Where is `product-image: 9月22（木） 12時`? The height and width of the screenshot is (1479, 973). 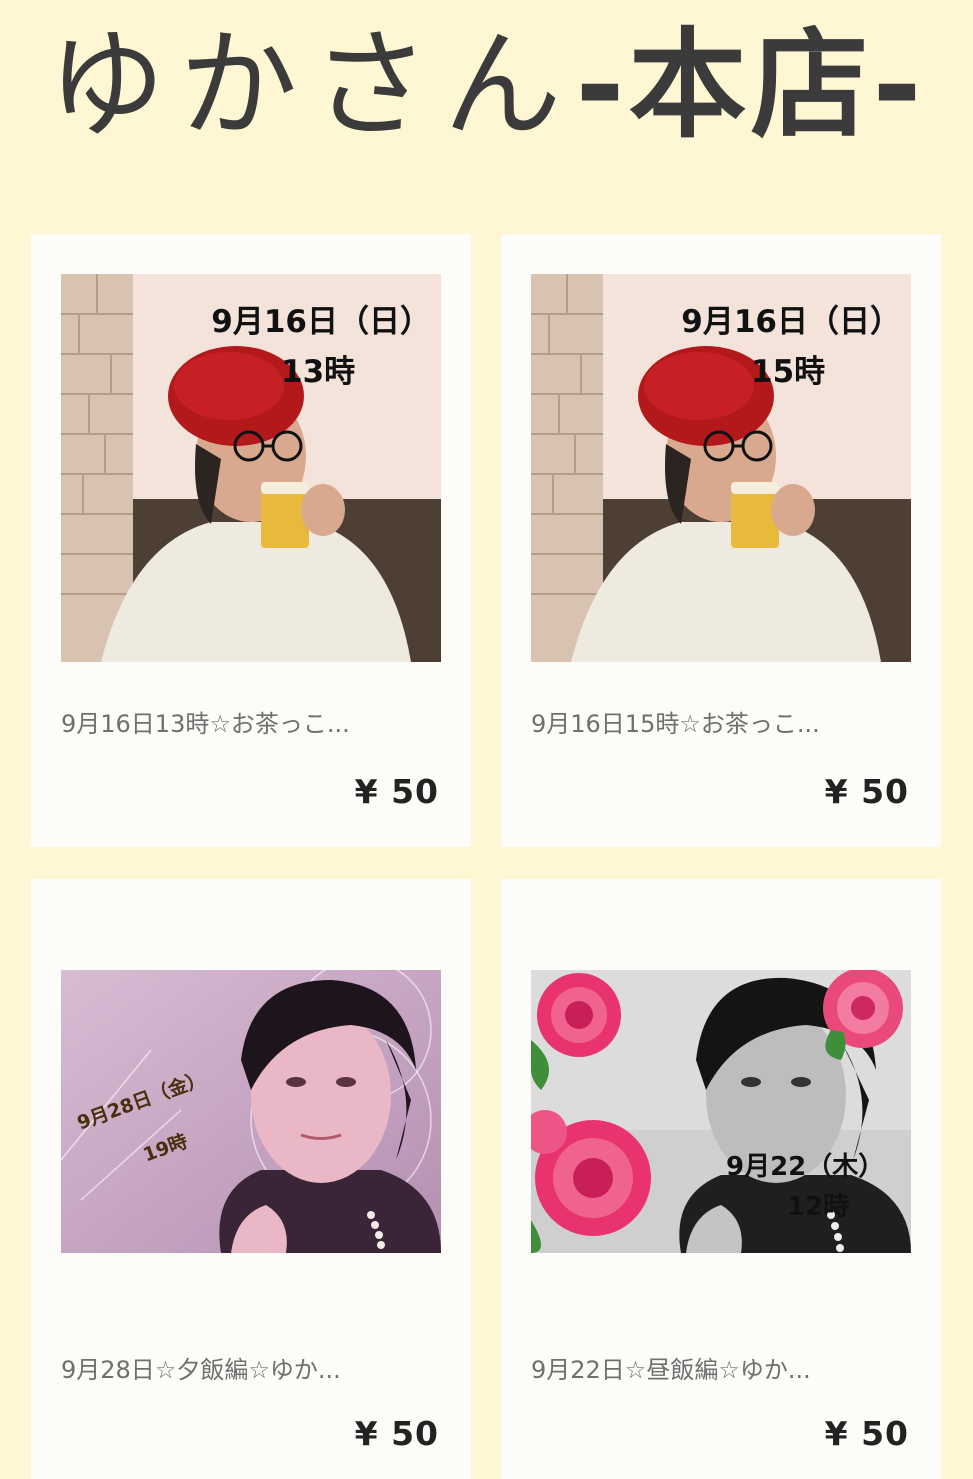
product-image: 9月22（木） 12時 is located at coordinates (721, 1111).